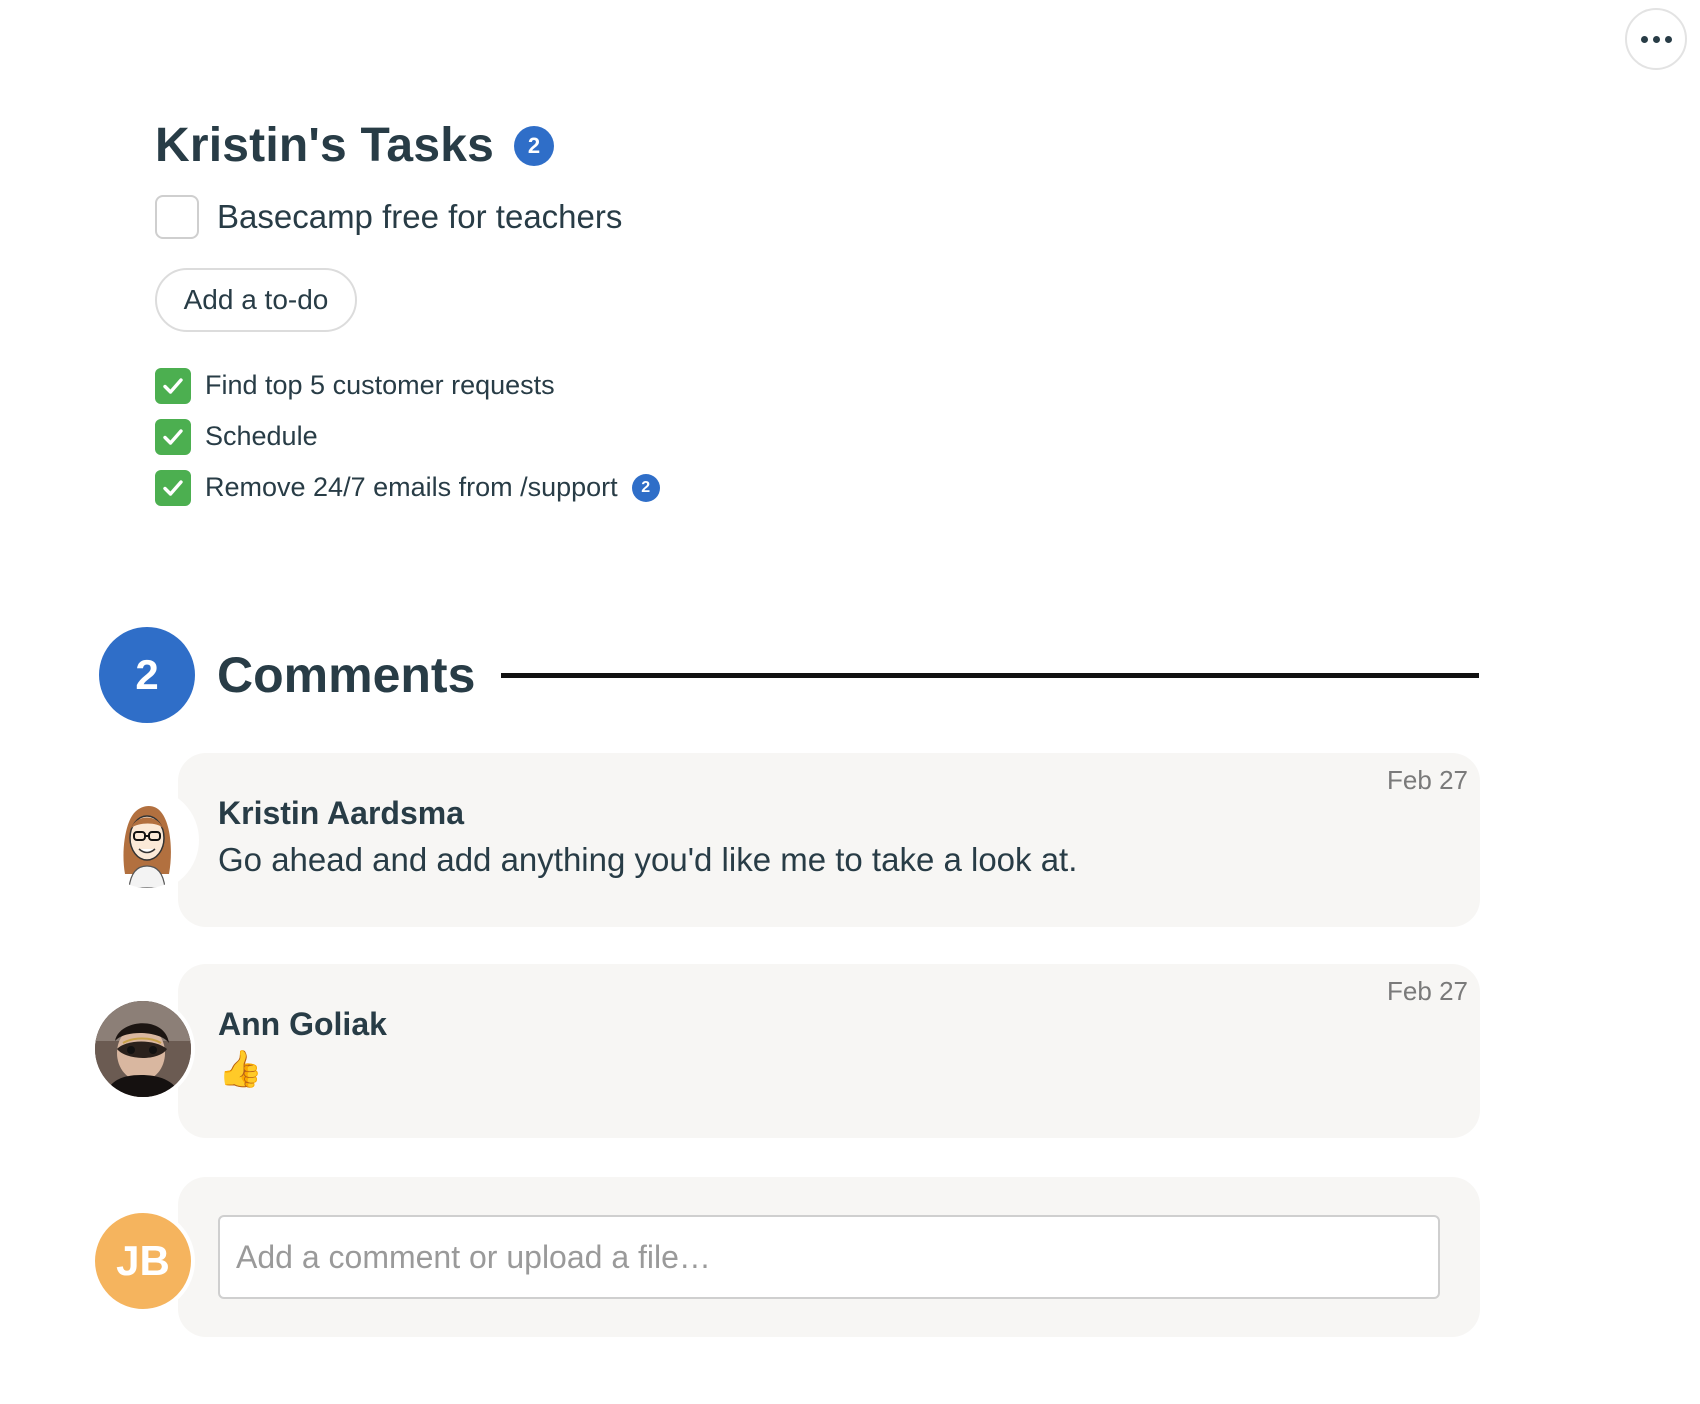  I want to click on masked-portrait-icon, so click(143, 1049).